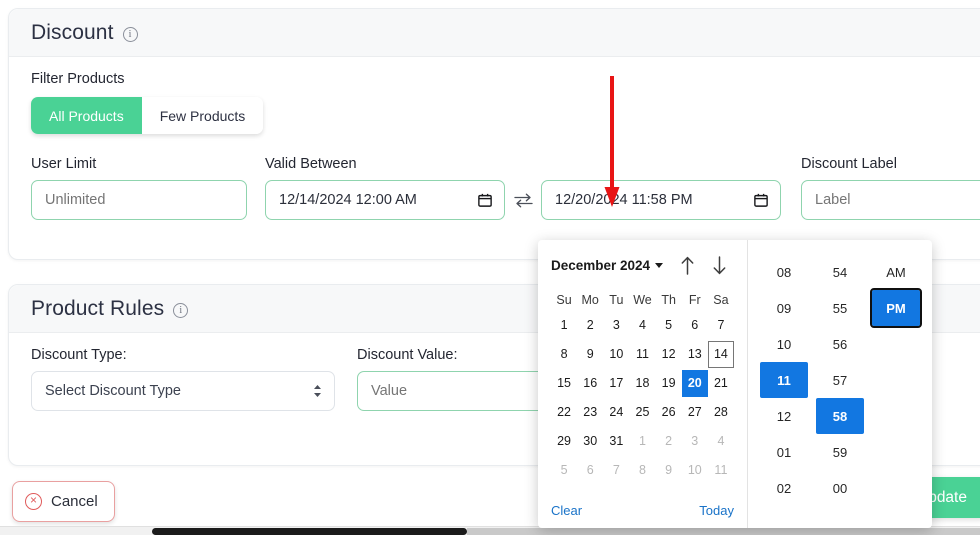  Describe the element at coordinates (564, 441) in the screenshot. I see `calendar-day-cell: 29` at that location.